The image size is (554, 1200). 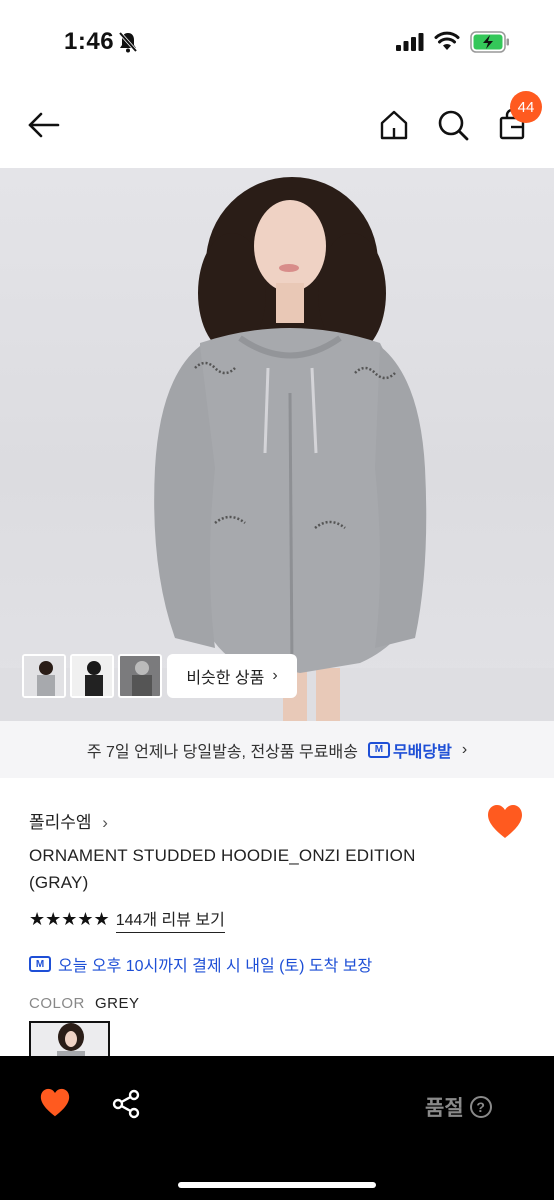 What do you see at coordinates (394, 125) in the screenshot?
I see `home-icon` at bounding box center [394, 125].